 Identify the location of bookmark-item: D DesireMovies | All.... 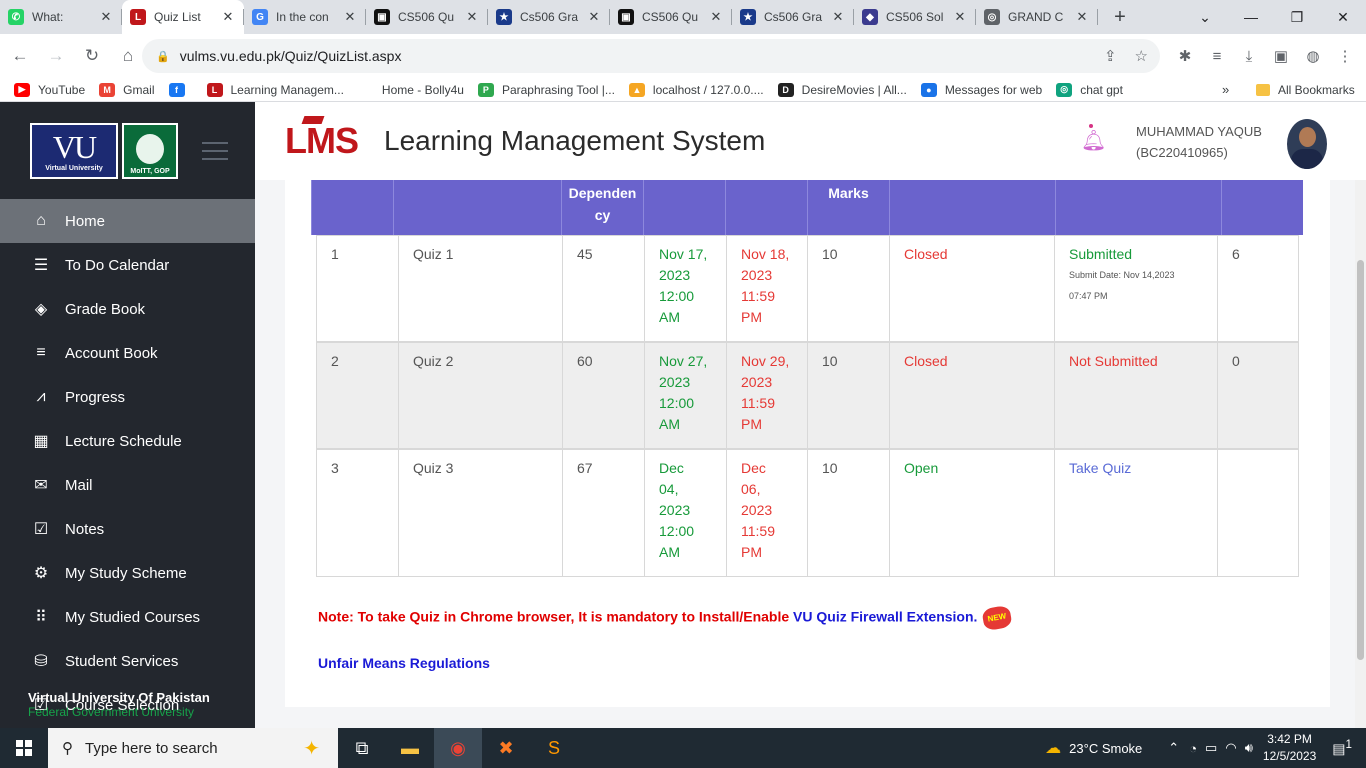
(842, 89).